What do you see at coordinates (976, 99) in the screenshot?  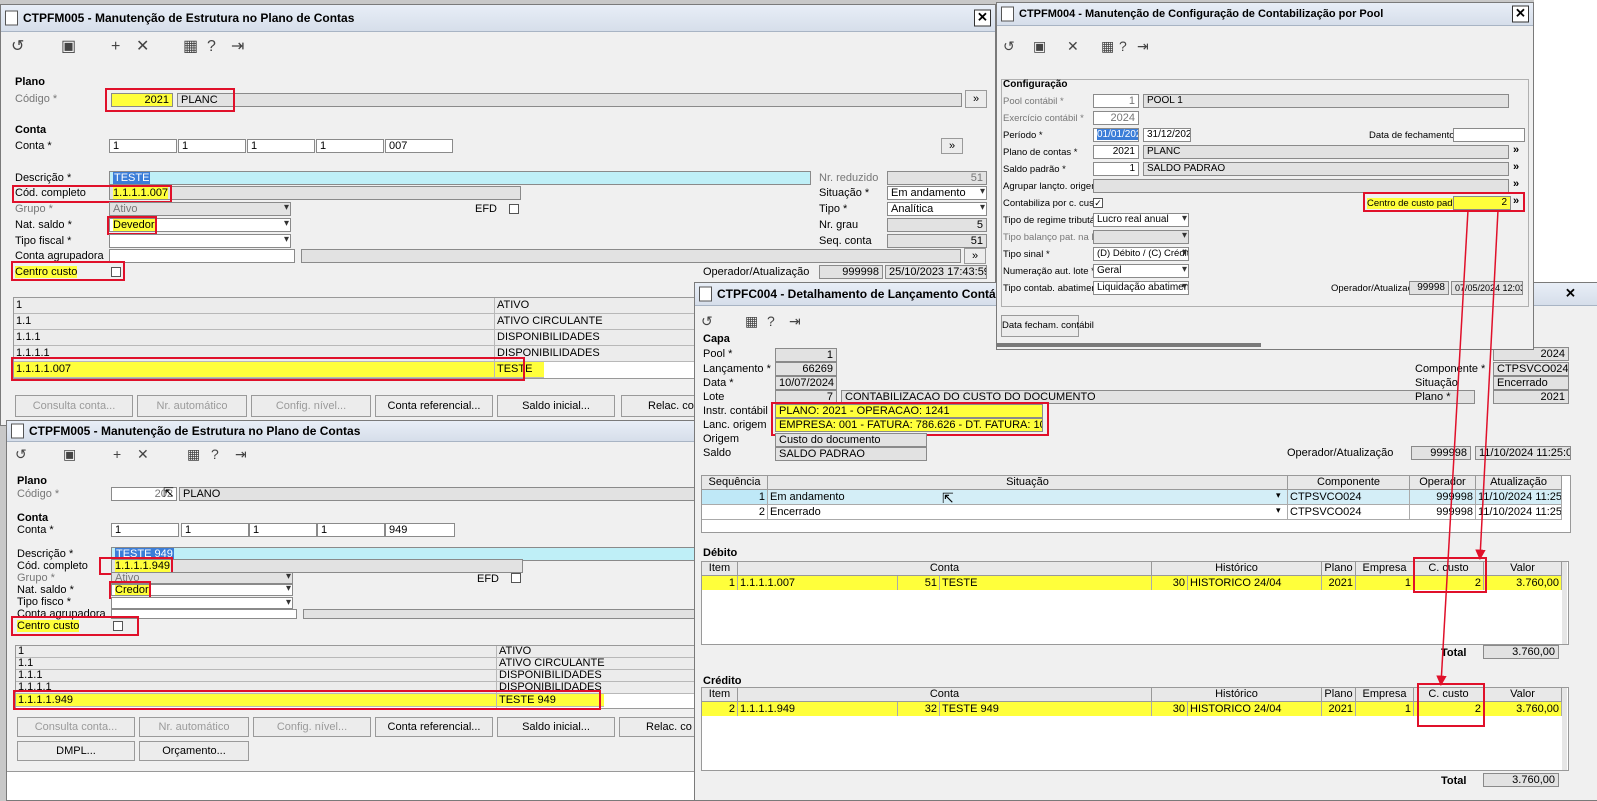 I see `codigo-lookup-button: »` at bounding box center [976, 99].